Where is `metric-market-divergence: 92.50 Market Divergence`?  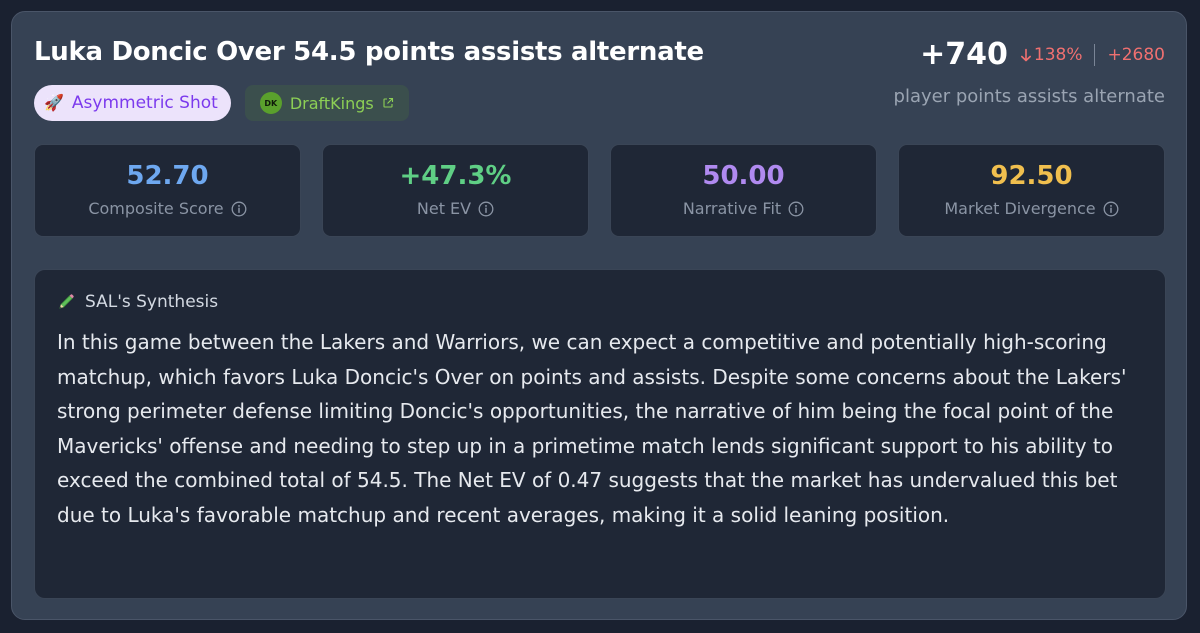
metric-market-divergence: 92.50 Market Divergence is located at coordinates (1031, 190).